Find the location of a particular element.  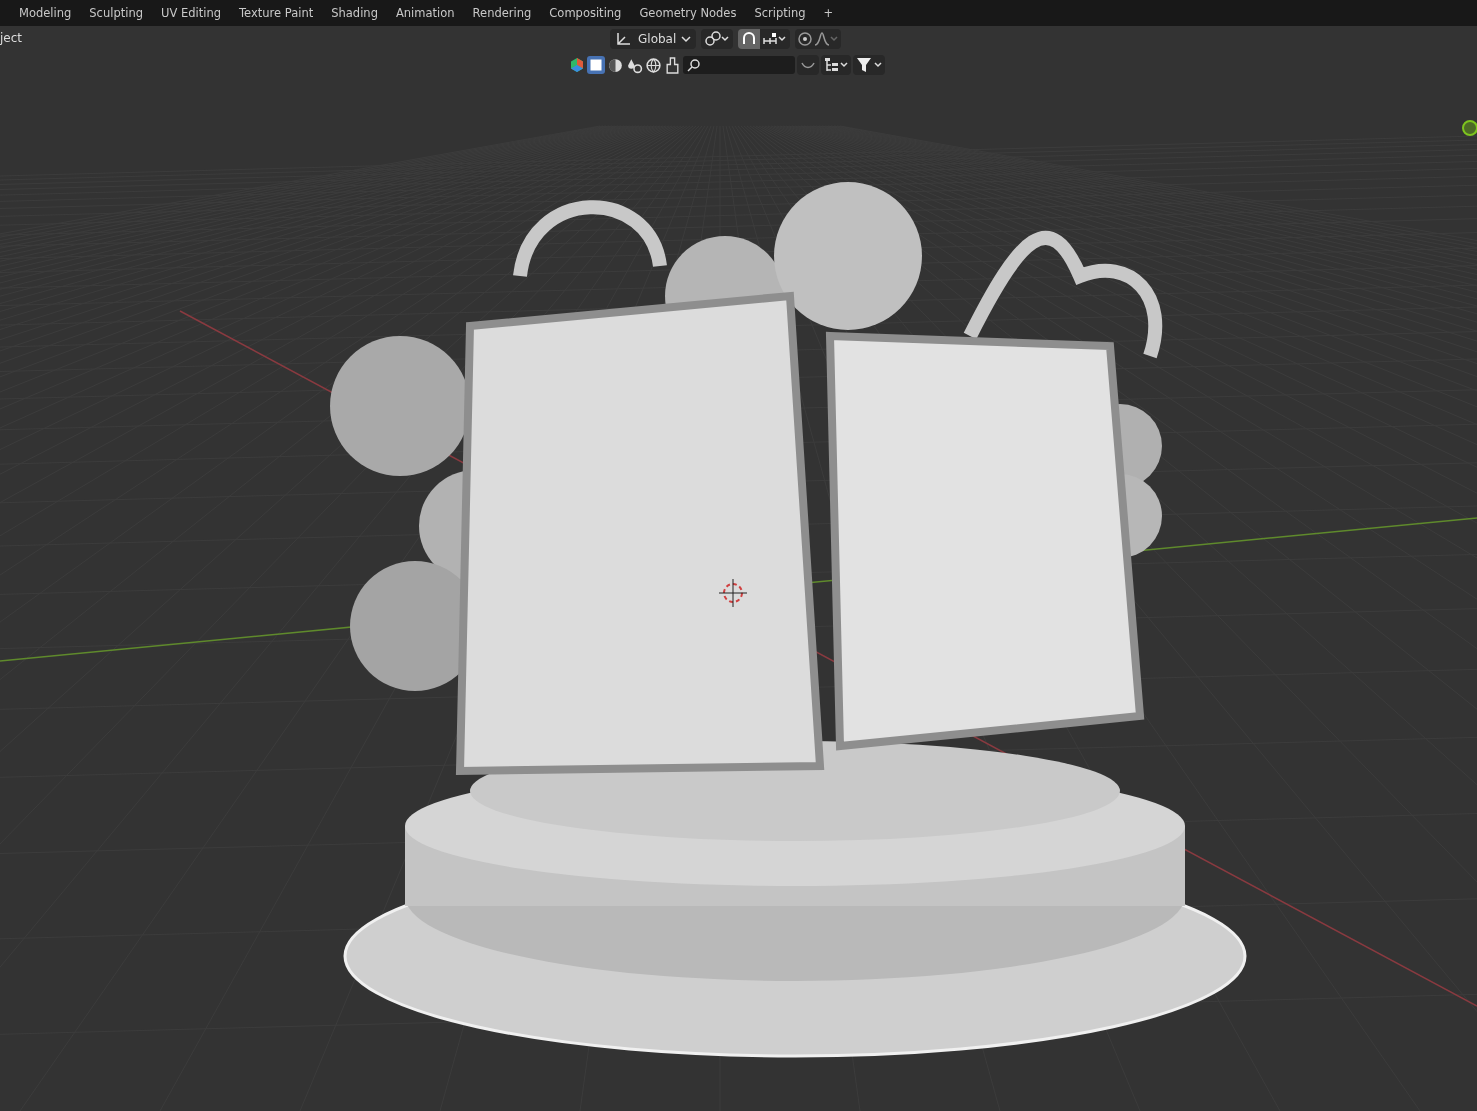

smile-toggle is located at coordinates (808, 65).